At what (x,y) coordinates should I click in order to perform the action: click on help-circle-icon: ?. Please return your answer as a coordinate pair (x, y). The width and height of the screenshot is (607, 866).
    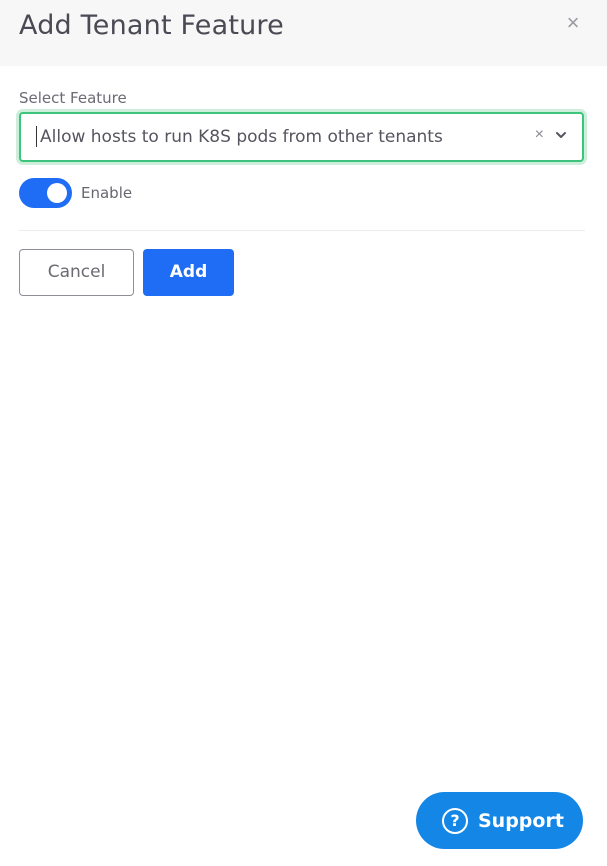
    Looking at the image, I should click on (455, 821).